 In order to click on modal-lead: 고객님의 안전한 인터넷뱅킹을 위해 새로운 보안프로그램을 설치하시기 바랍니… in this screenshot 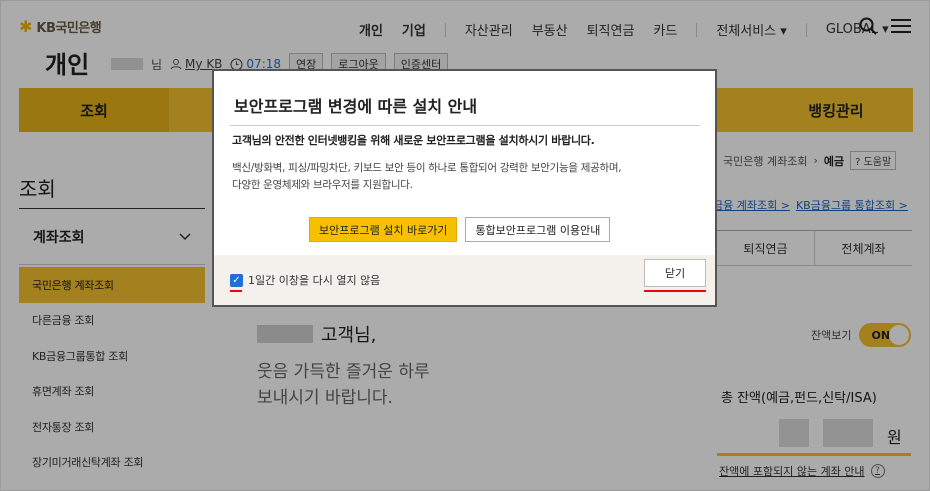, I will do `click(413, 140)`.